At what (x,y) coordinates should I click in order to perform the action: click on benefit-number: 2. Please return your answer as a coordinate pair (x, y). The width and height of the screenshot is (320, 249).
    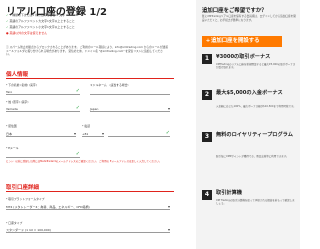
    Looking at the image, I should click on (207, 95).